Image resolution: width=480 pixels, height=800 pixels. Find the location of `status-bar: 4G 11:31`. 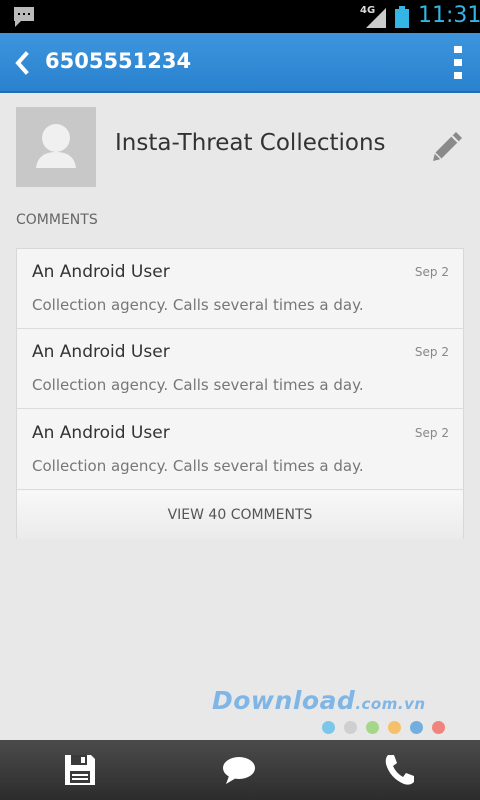

status-bar: 4G 11:31 is located at coordinates (240, 16).